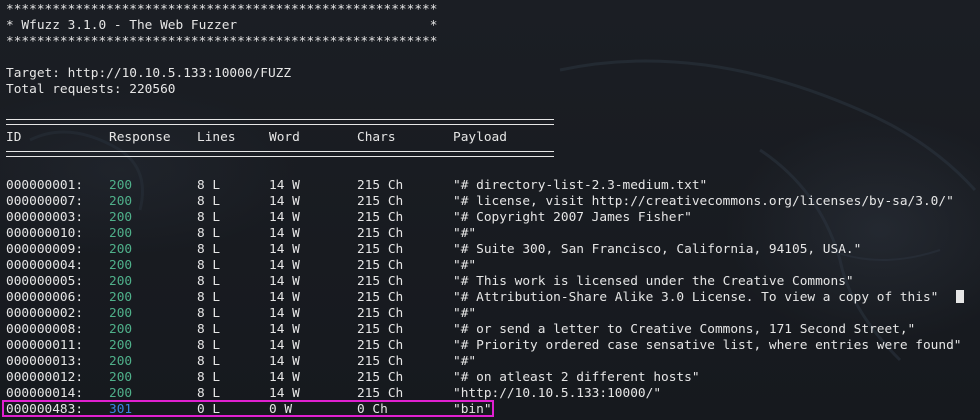 This screenshot has width=980, height=420. I want to click on header-word: Word, so click(284, 137).